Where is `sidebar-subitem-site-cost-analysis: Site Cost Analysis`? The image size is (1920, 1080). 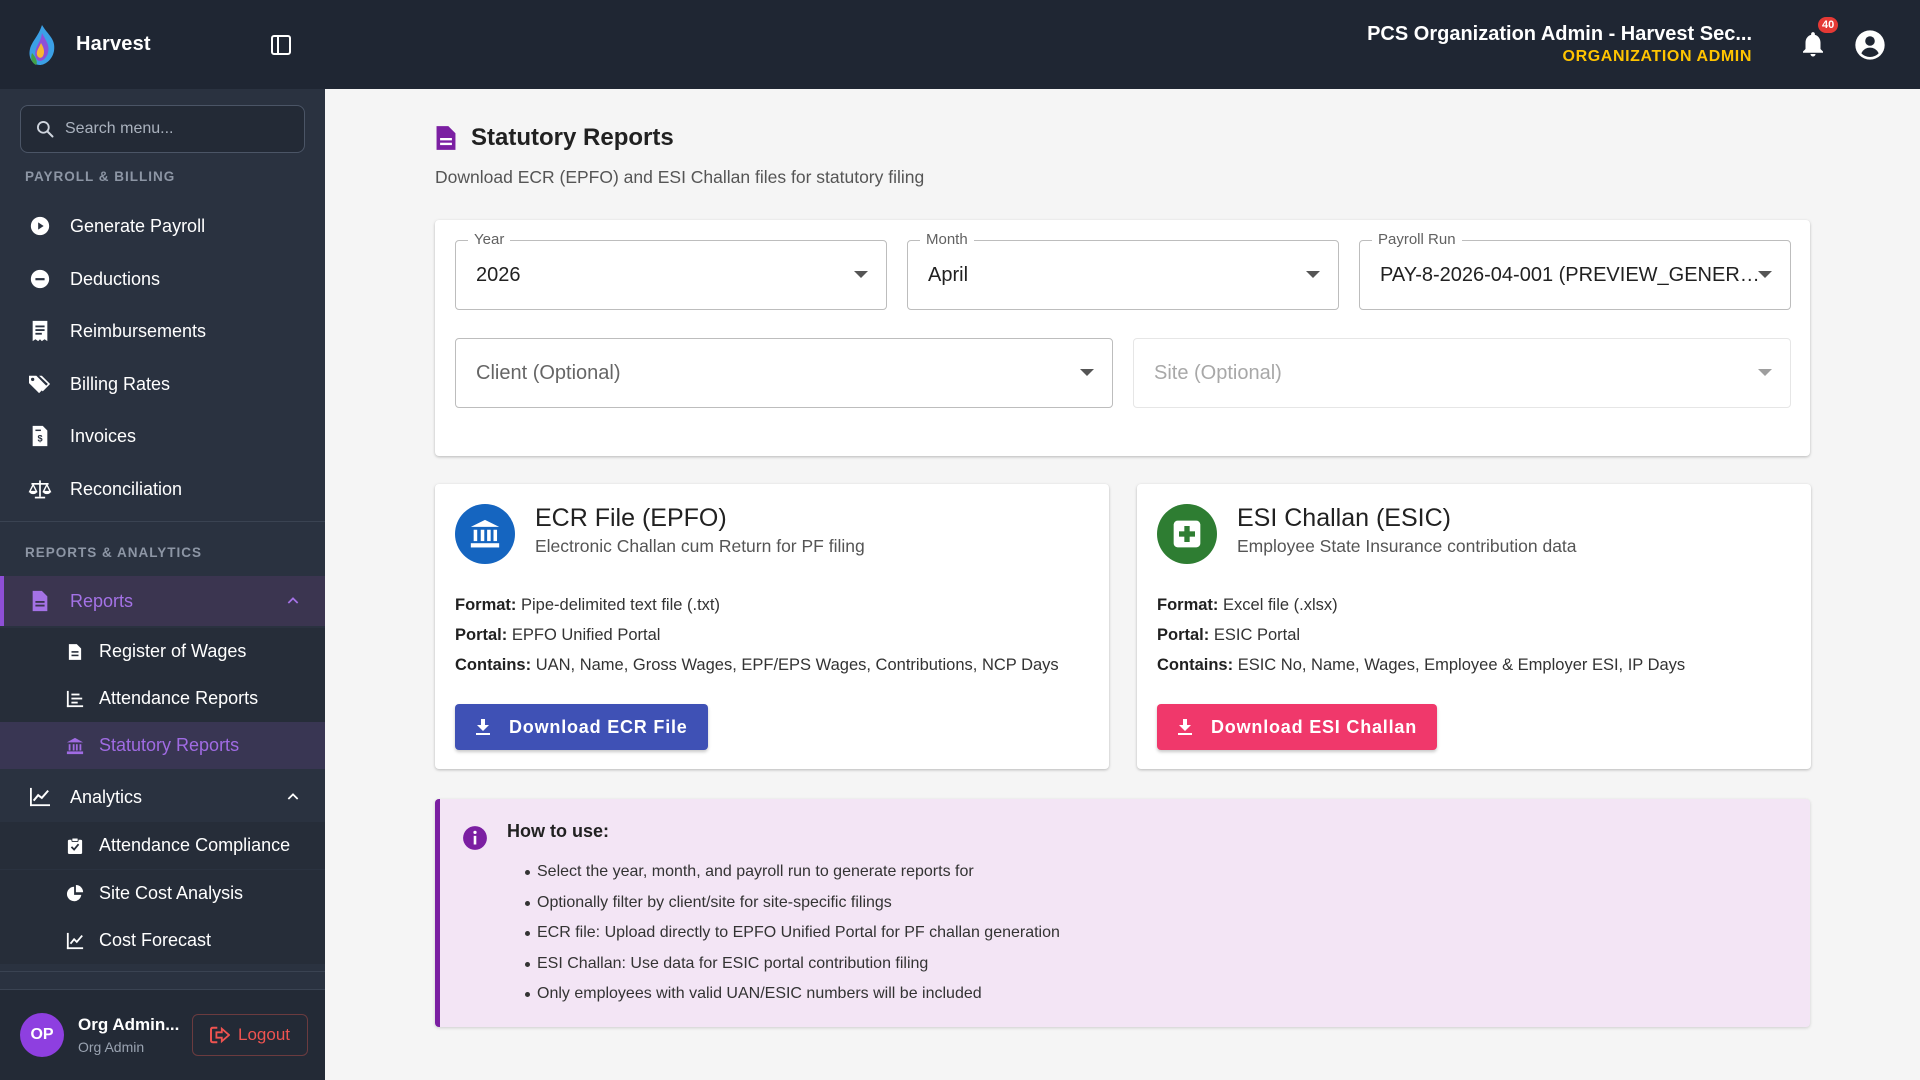
sidebar-subitem-site-cost-analysis: Site Cost Analysis is located at coordinates (162, 893).